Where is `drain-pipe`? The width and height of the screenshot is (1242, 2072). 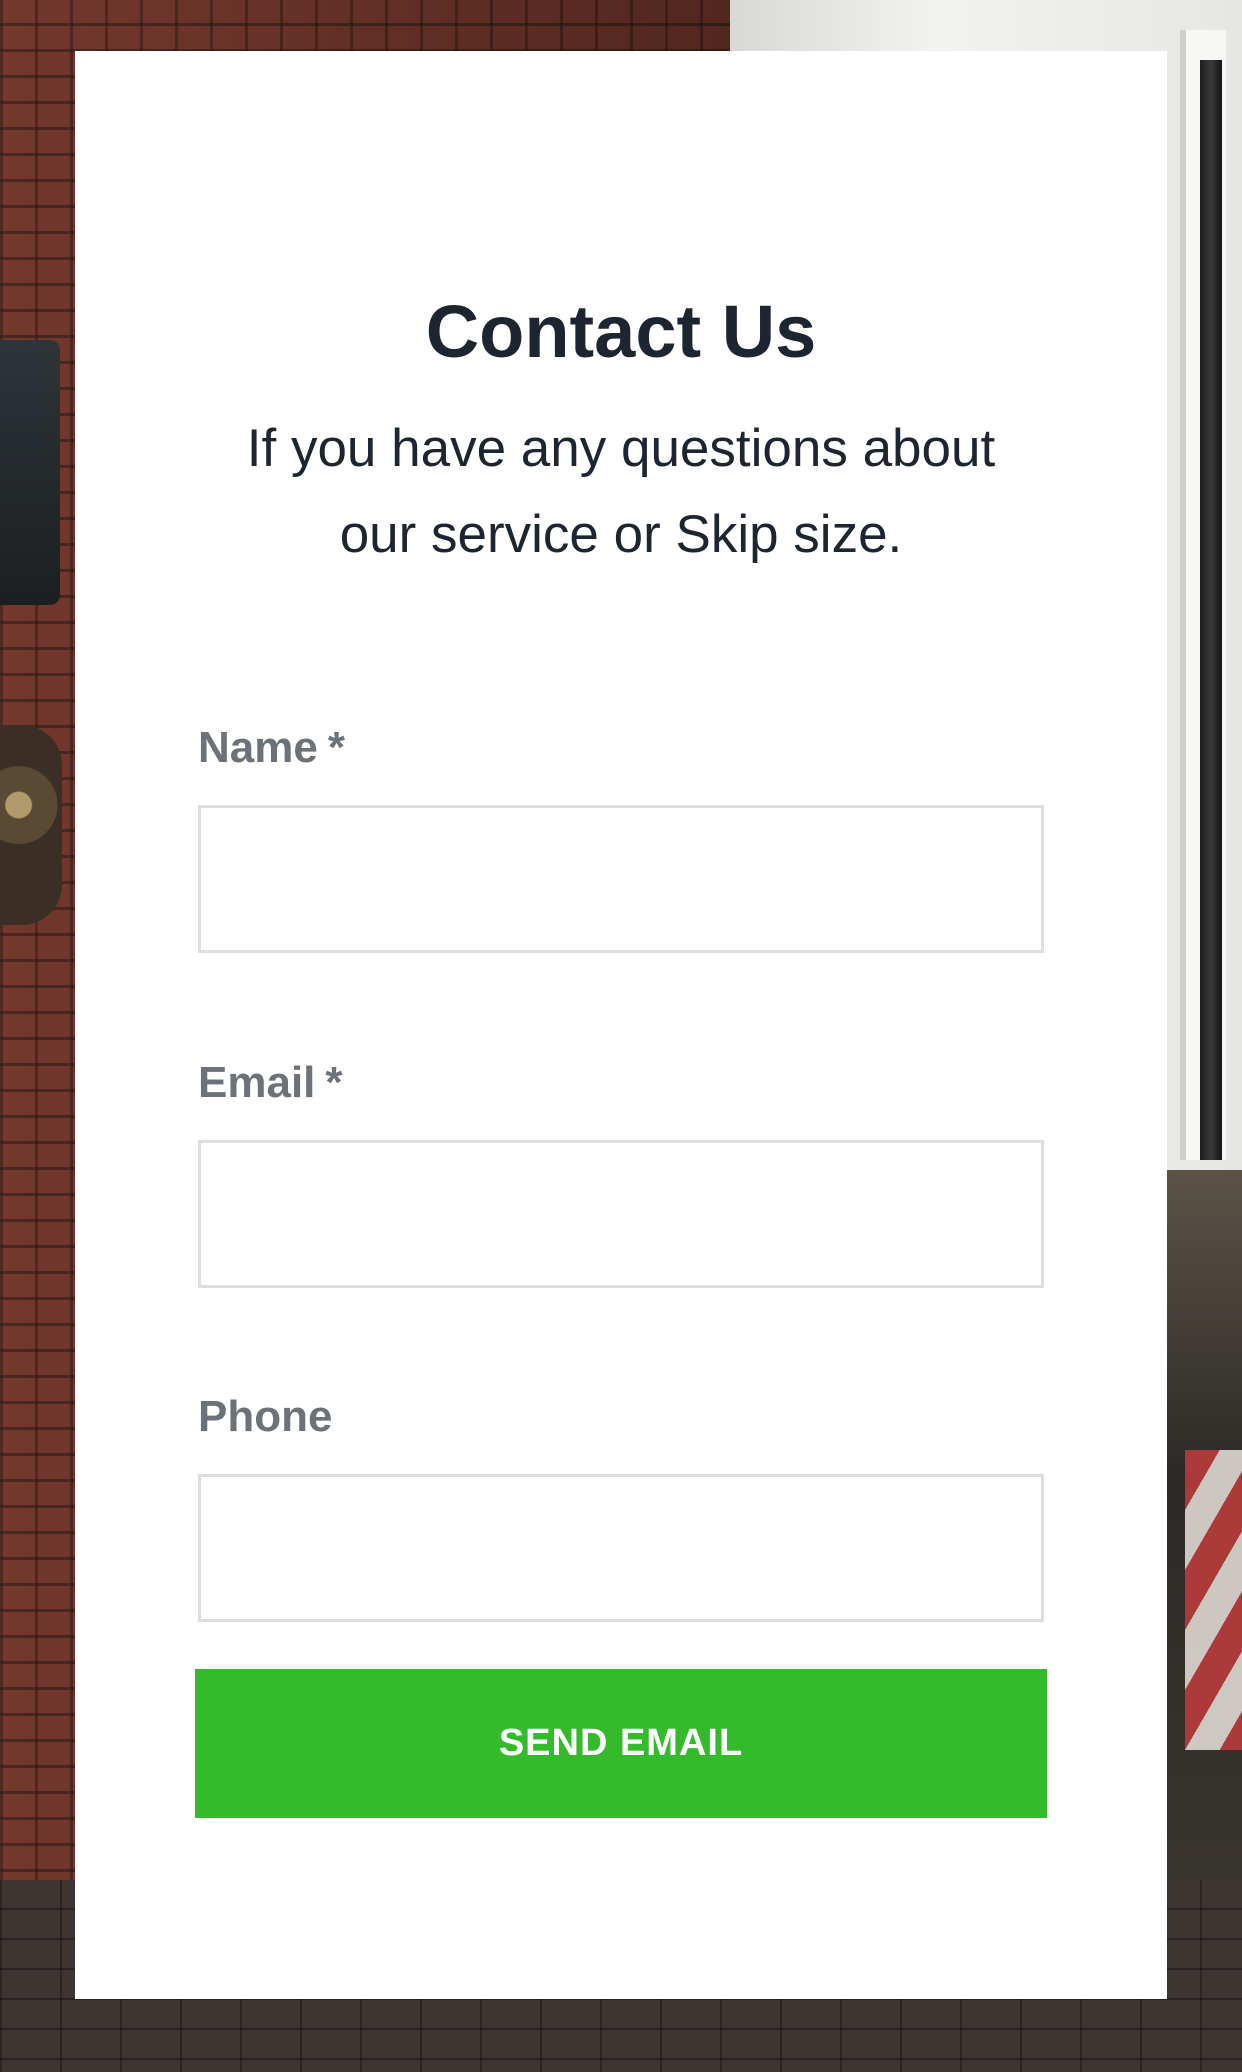 drain-pipe is located at coordinates (1211, 610).